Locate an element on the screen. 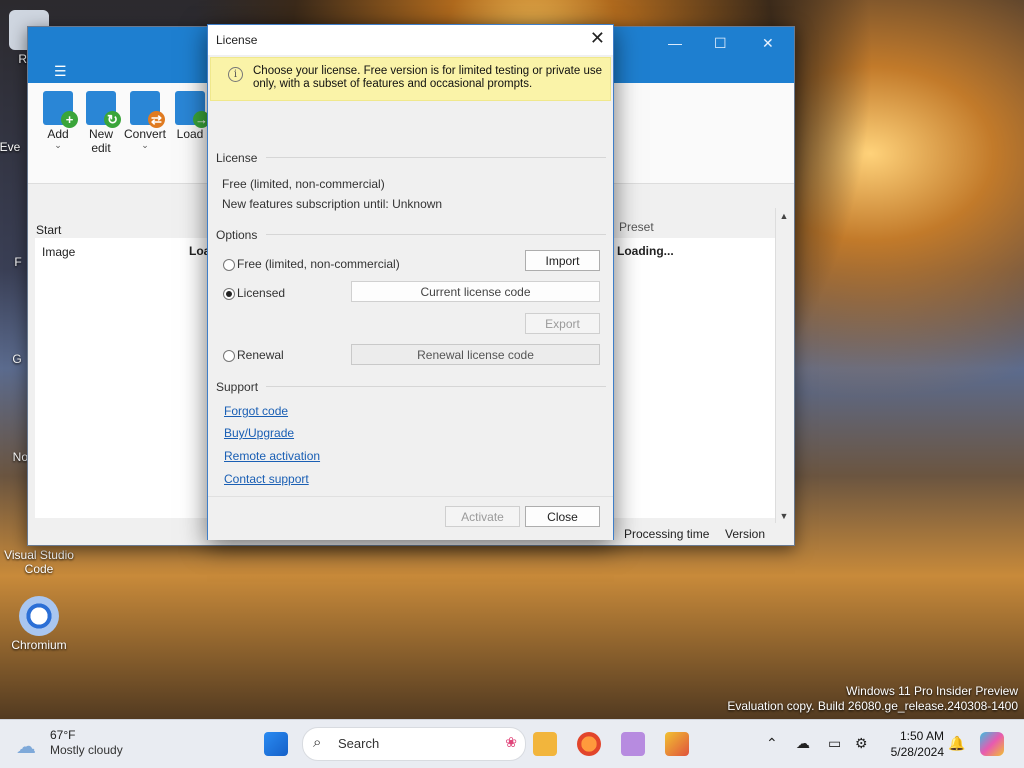 This screenshot has height=768, width=1024. close-icon: ✕ is located at coordinates (597, 38).